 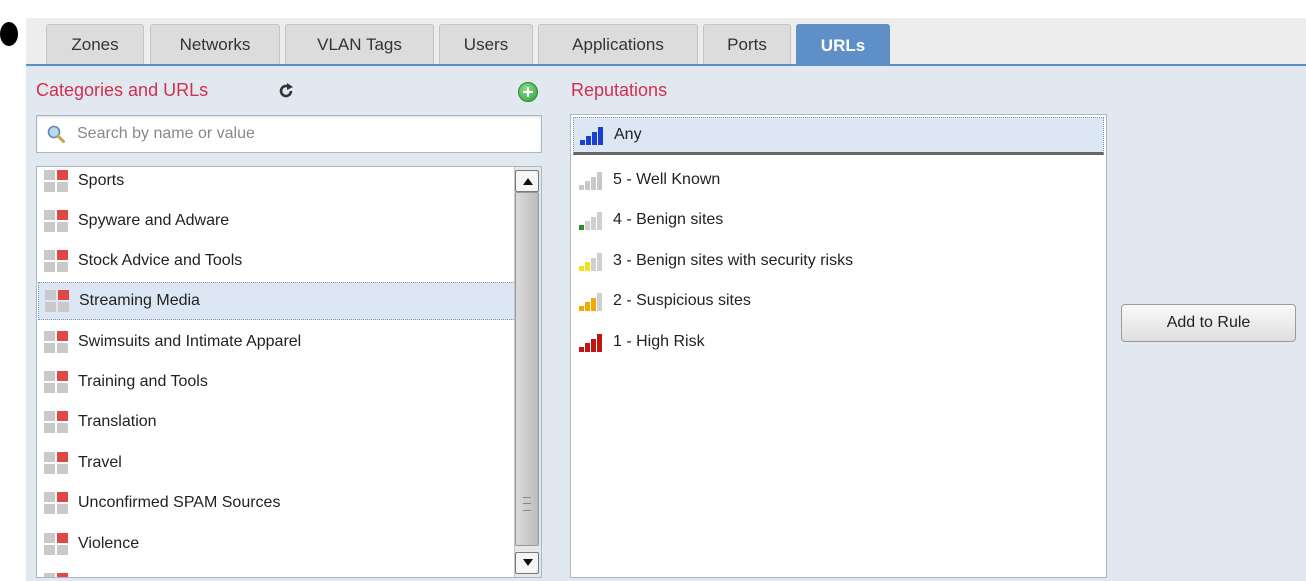 What do you see at coordinates (1208, 323) in the screenshot?
I see `add-to-rule-button: Add to Rule` at bounding box center [1208, 323].